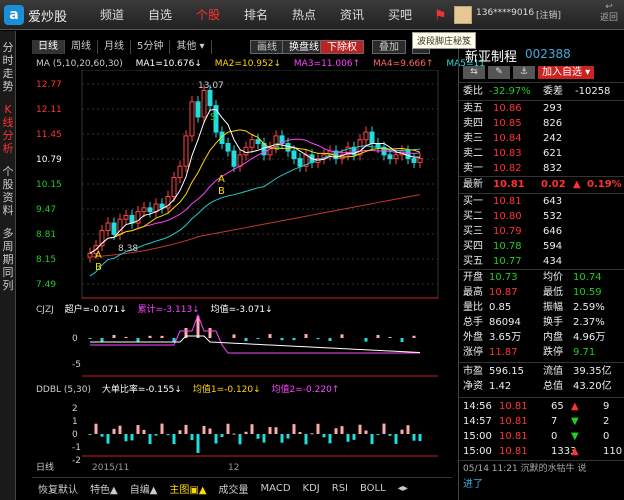  What do you see at coordinates (440, 16) in the screenshot?
I see `notification-icon: ⚑` at bounding box center [440, 16].